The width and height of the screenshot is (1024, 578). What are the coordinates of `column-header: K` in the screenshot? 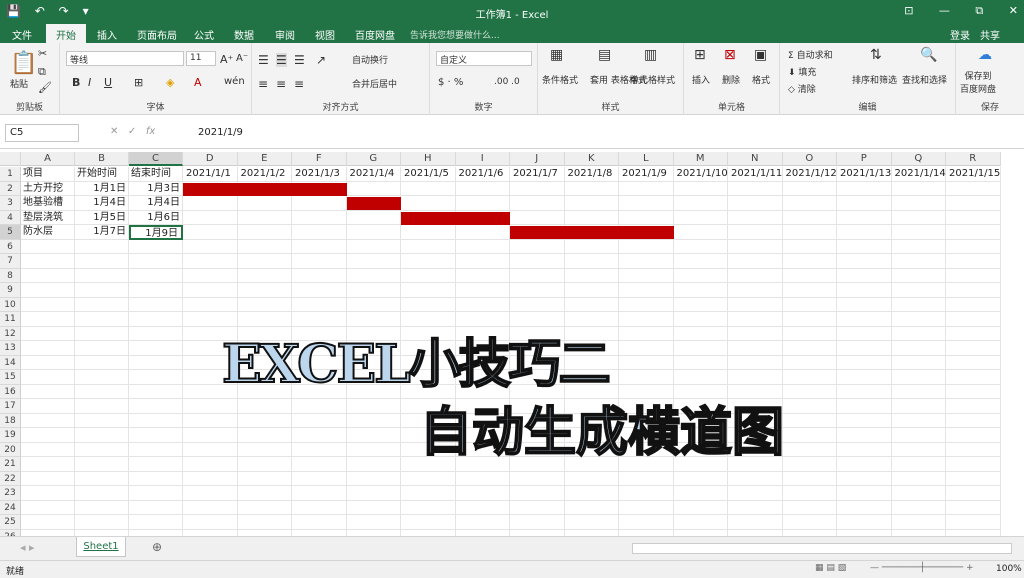 It's located at (591, 159).